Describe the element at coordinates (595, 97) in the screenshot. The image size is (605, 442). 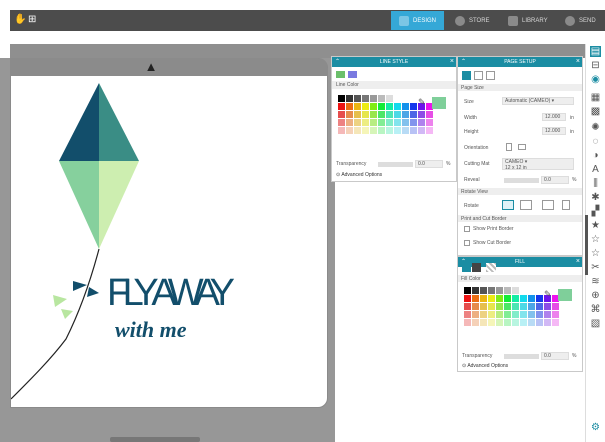
I see `fill-panel-icon: ▦` at that location.